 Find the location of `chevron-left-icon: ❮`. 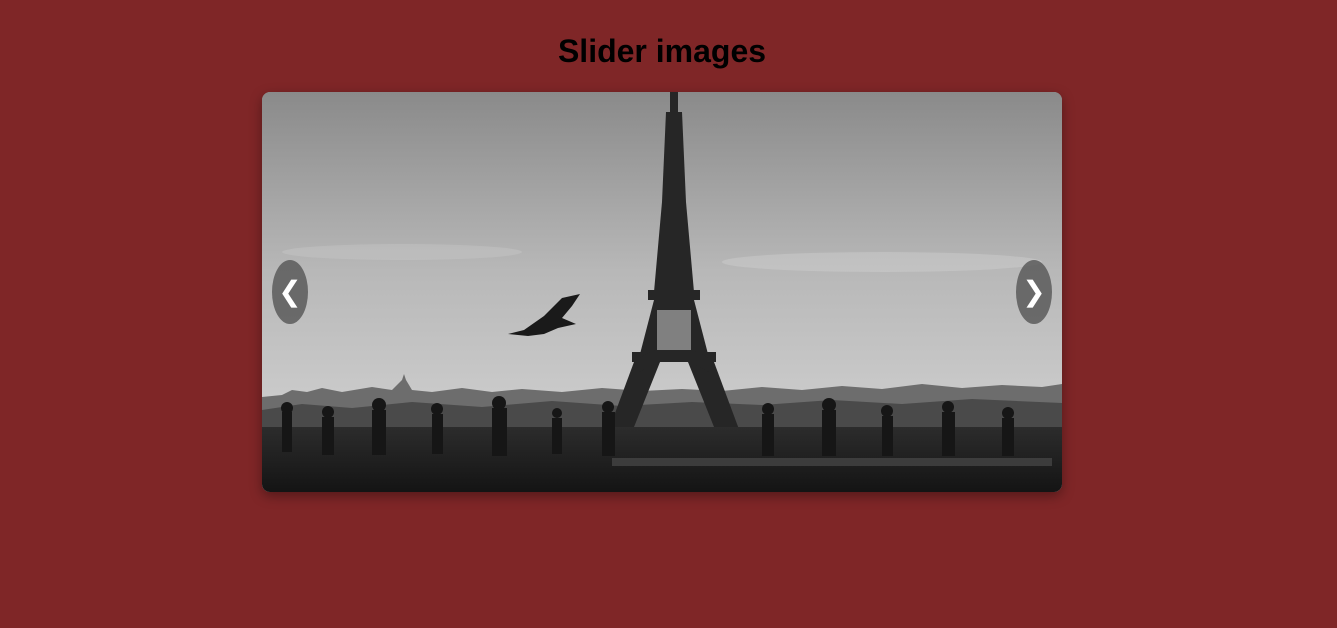

chevron-left-icon: ❮ is located at coordinates (290, 291).